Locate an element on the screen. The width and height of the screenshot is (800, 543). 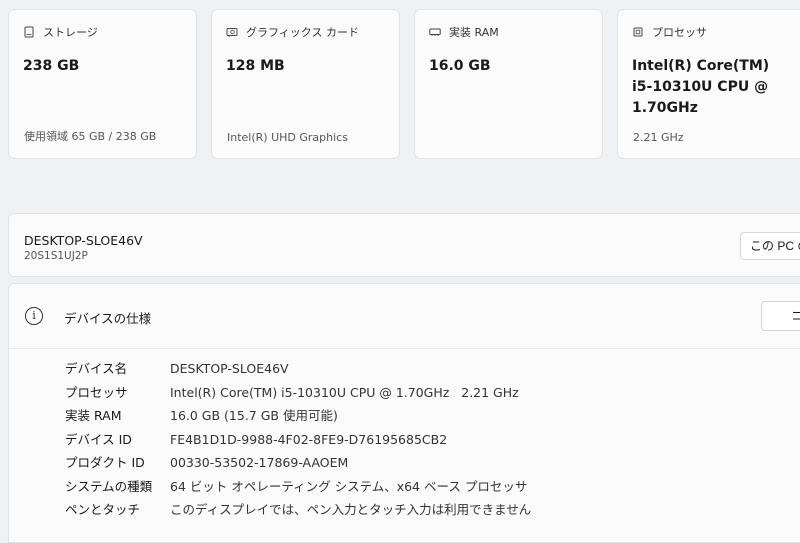
copy-button: コピー is located at coordinates (780, 316).